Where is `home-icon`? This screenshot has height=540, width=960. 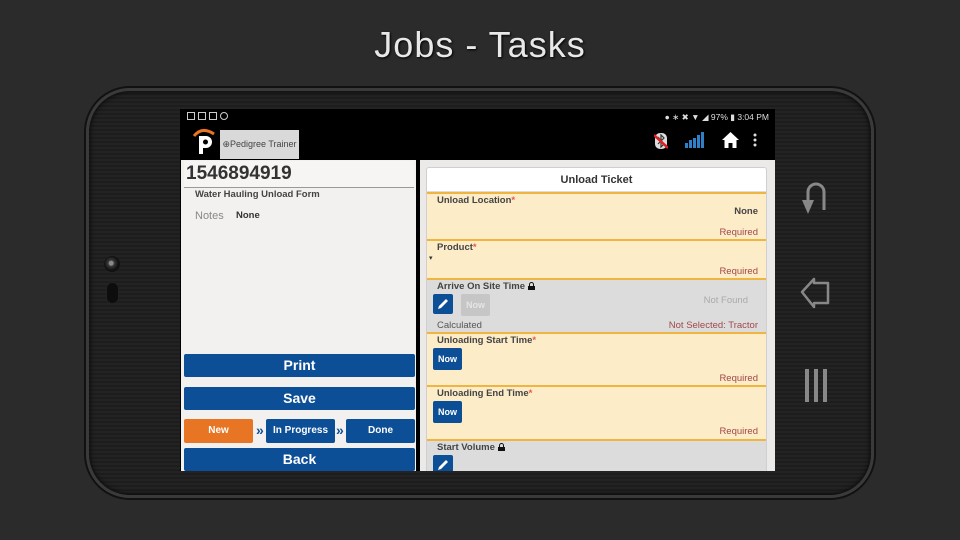
home-icon is located at coordinates (730, 140).